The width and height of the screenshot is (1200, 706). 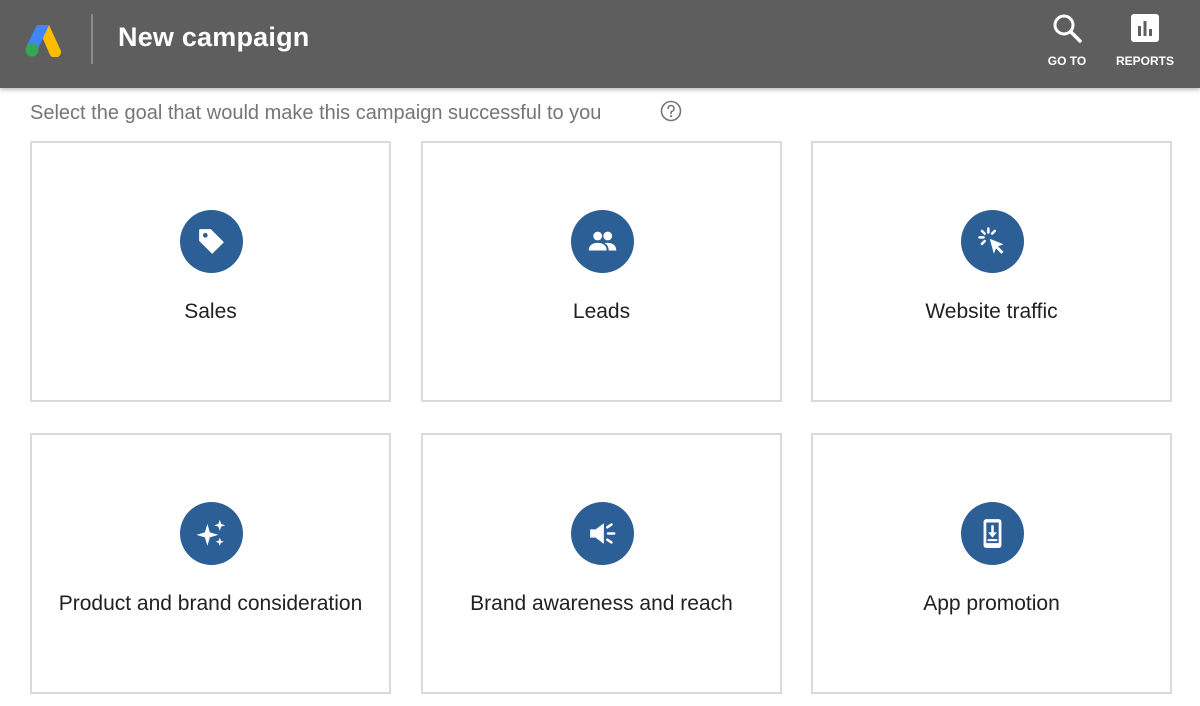 I want to click on tag-icon, so click(x=211, y=241).